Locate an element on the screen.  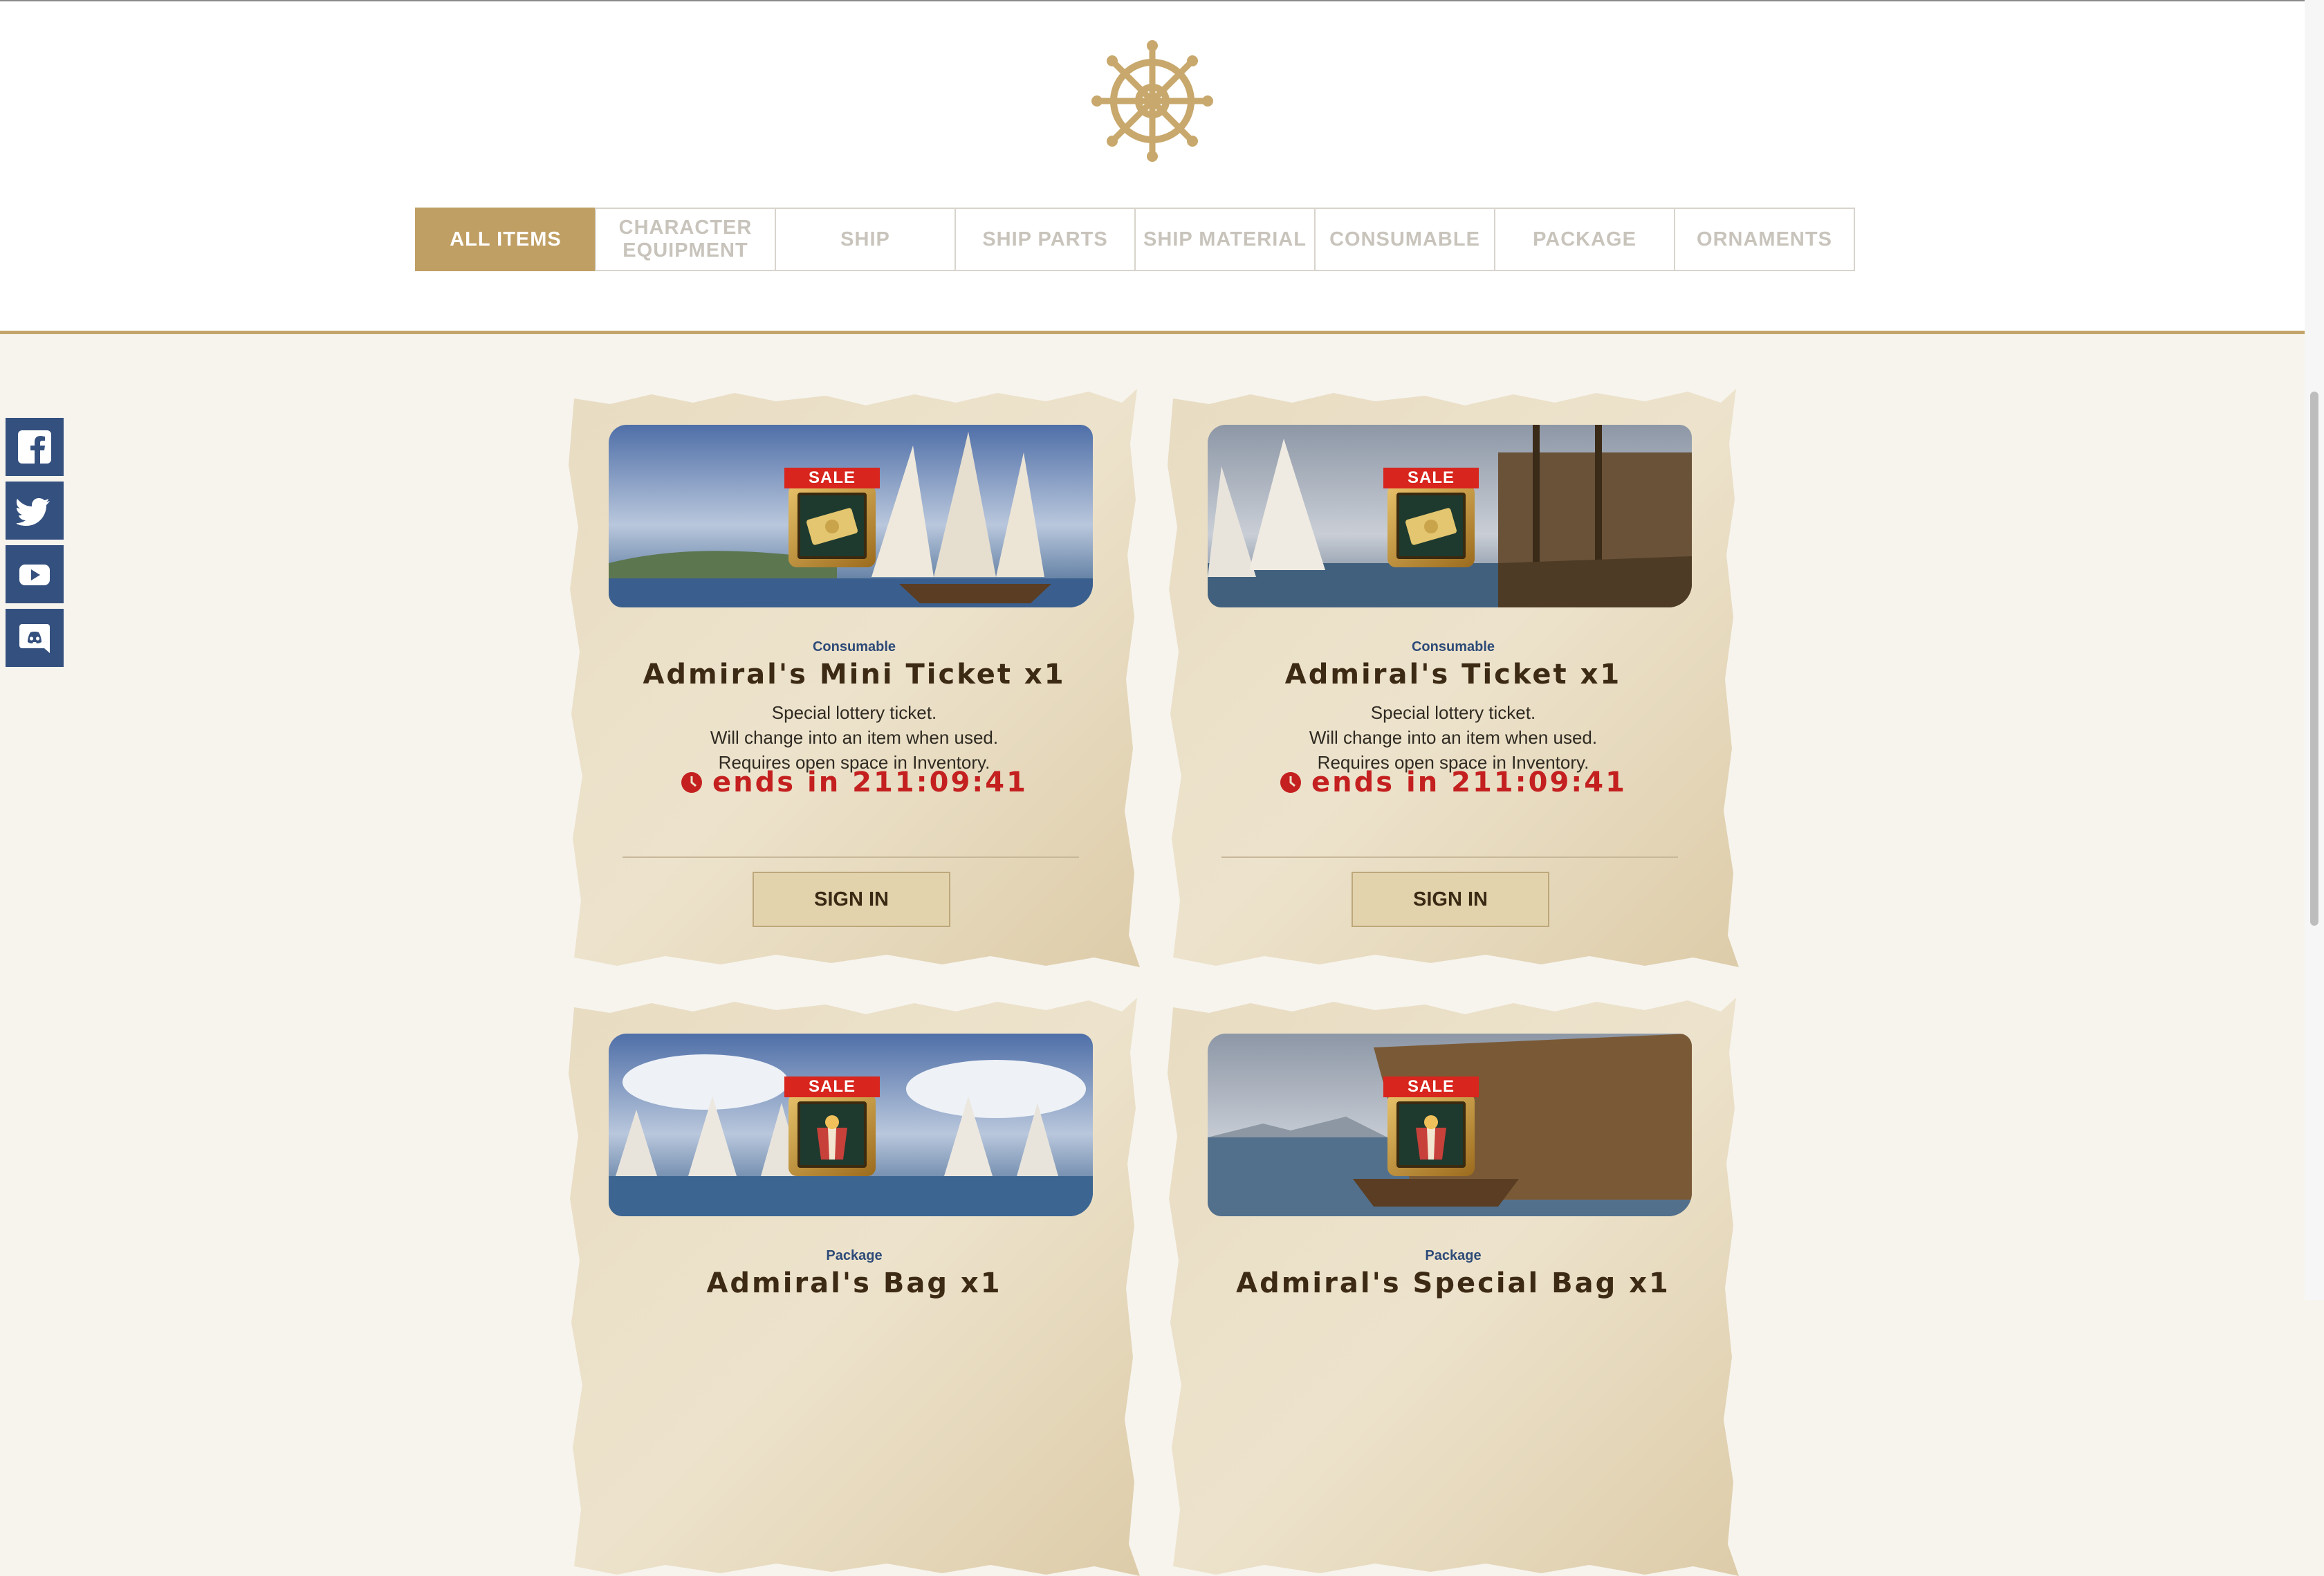
item-card: SALE Package Admiral's Bag x1 is located at coordinates (854, 1287).